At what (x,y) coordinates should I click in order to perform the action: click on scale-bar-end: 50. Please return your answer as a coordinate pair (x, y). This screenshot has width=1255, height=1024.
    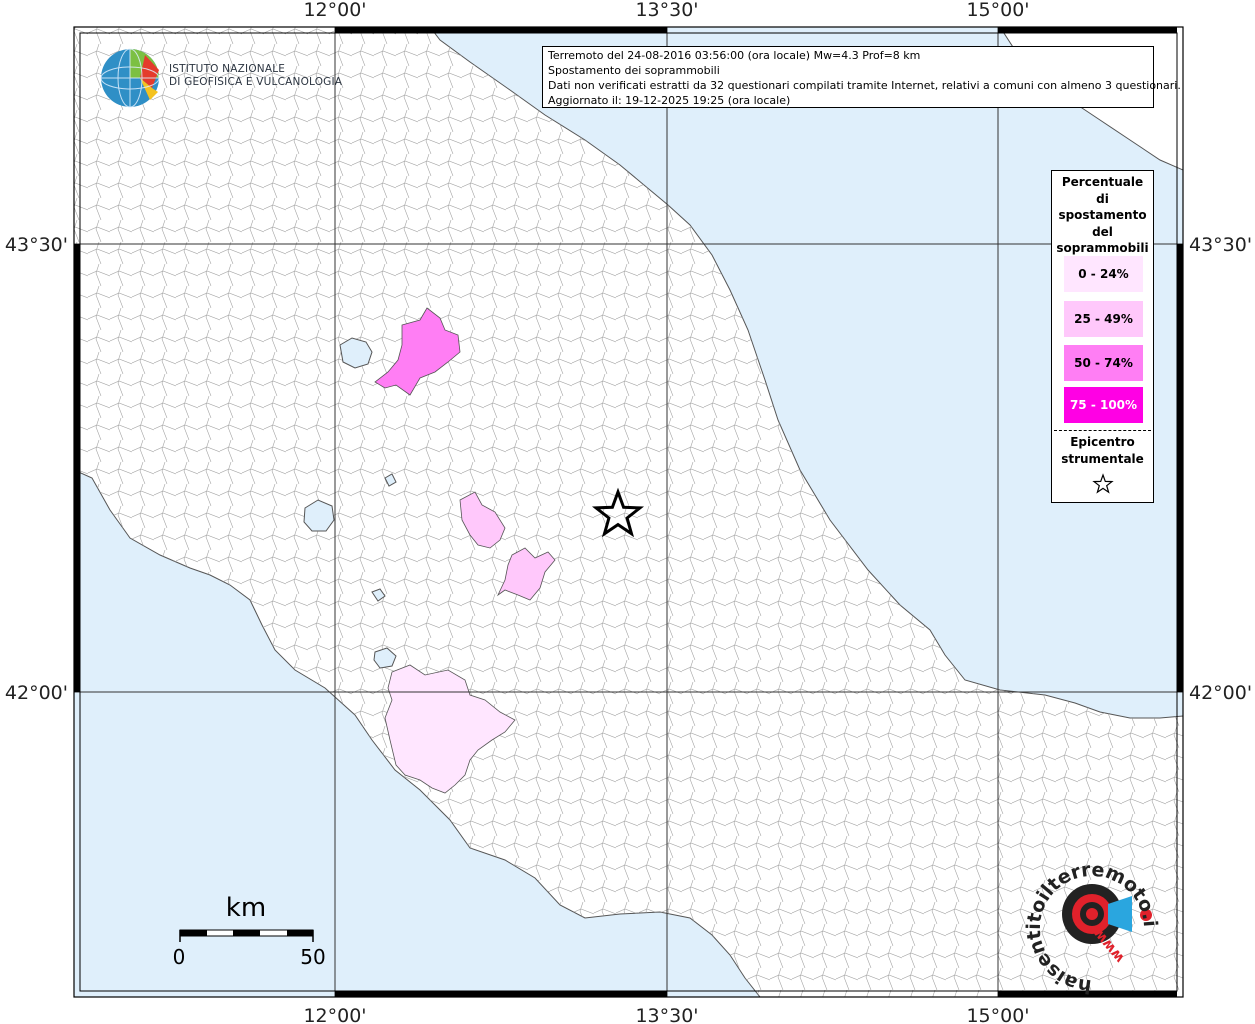
    Looking at the image, I should click on (312, 957).